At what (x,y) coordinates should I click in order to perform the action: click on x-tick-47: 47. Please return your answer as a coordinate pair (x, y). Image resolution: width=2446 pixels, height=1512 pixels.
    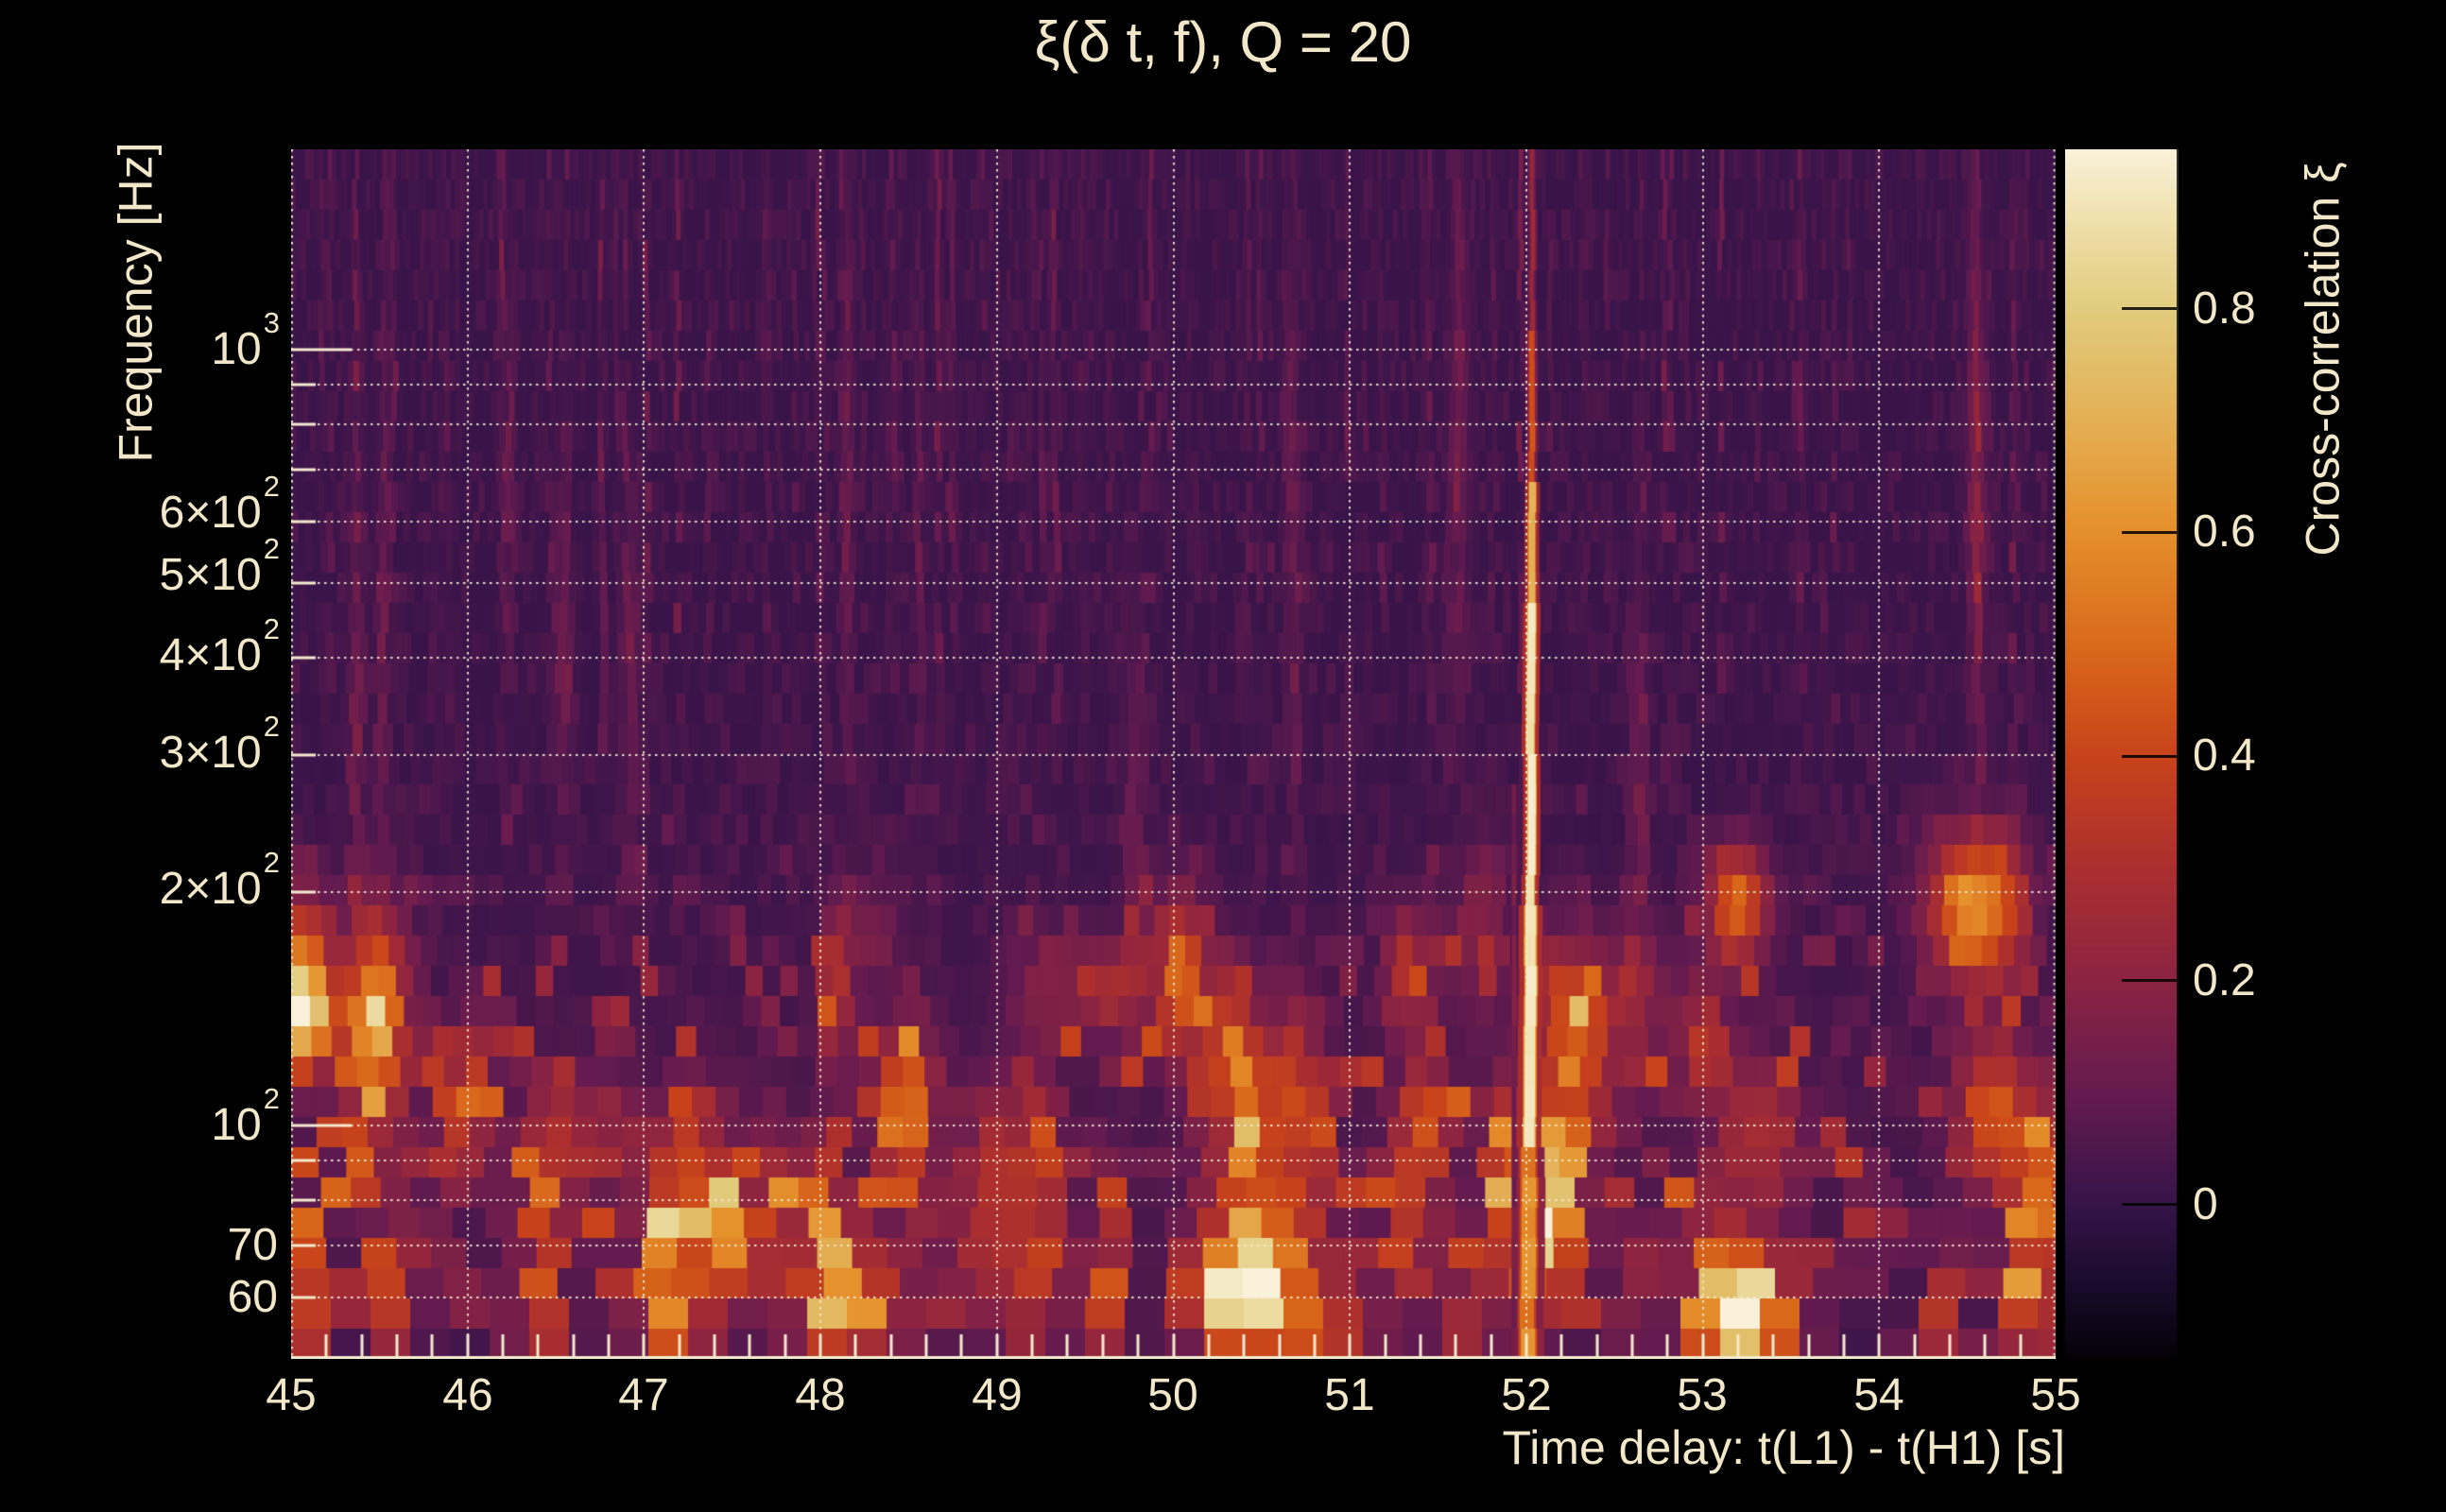
    Looking at the image, I should click on (643, 1395).